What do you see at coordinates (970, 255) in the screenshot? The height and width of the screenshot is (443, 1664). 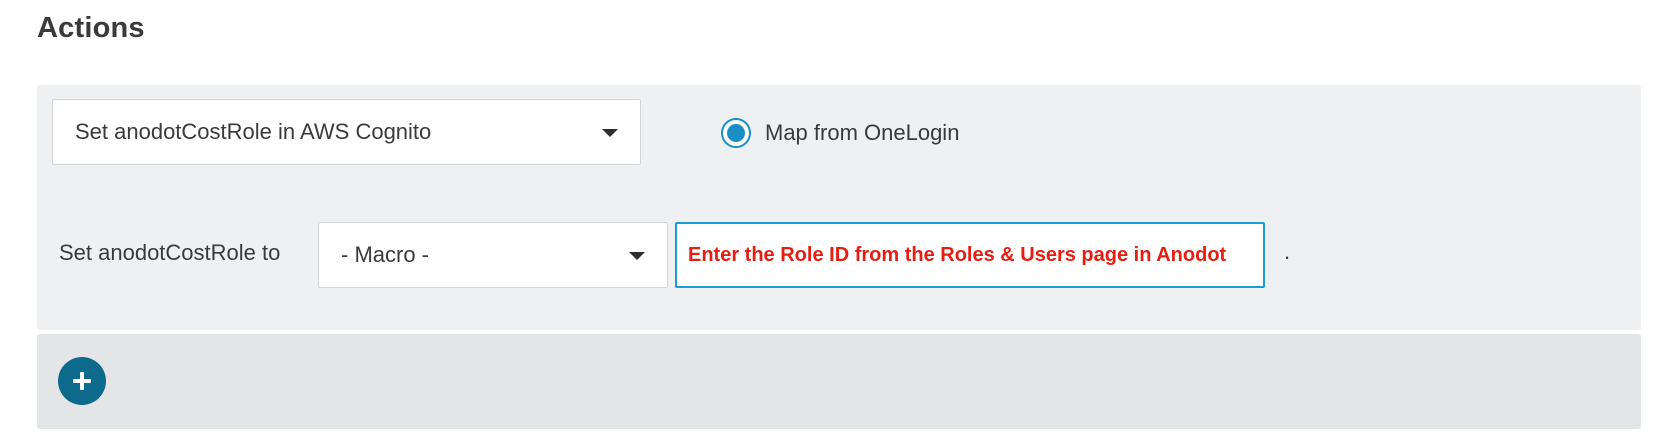 I see `role-id-input` at bounding box center [970, 255].